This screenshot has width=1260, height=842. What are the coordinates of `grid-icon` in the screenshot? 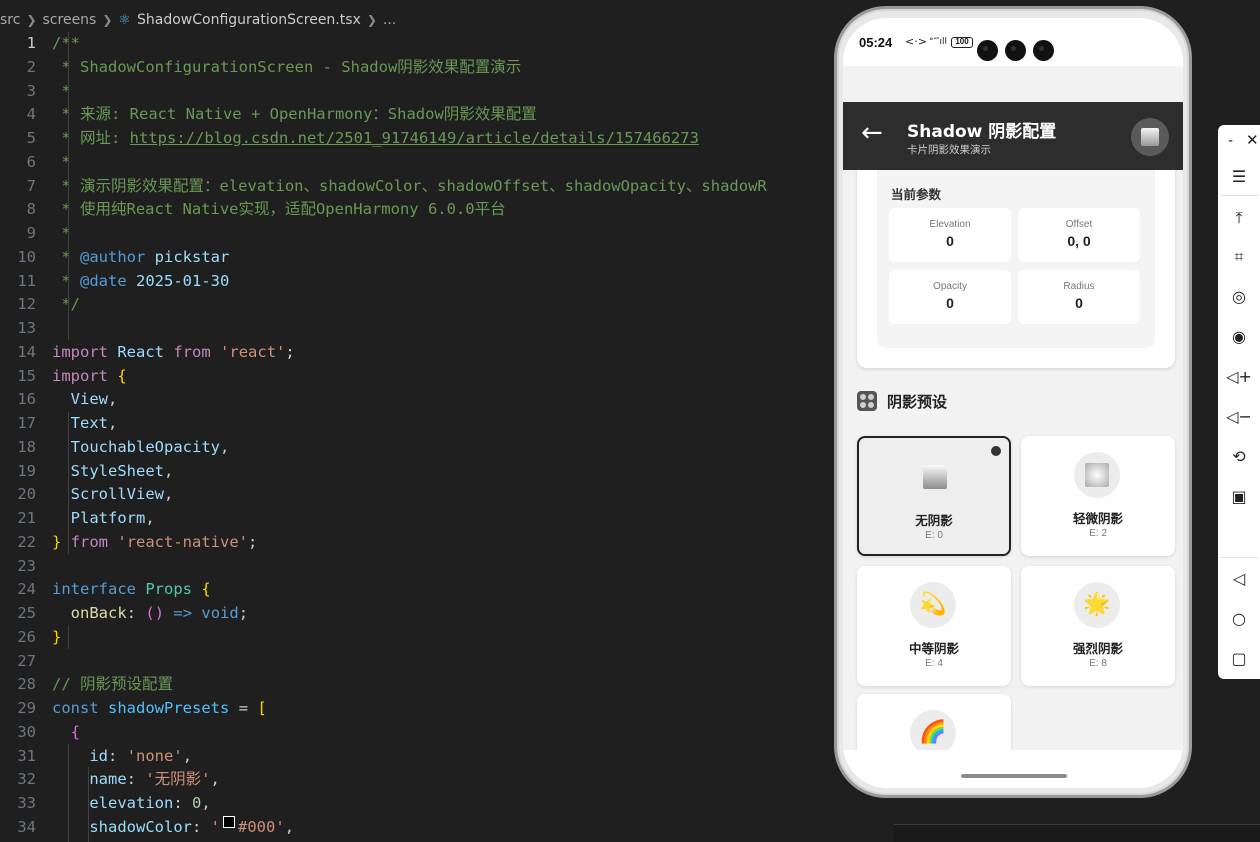 It's located at (867, 401).